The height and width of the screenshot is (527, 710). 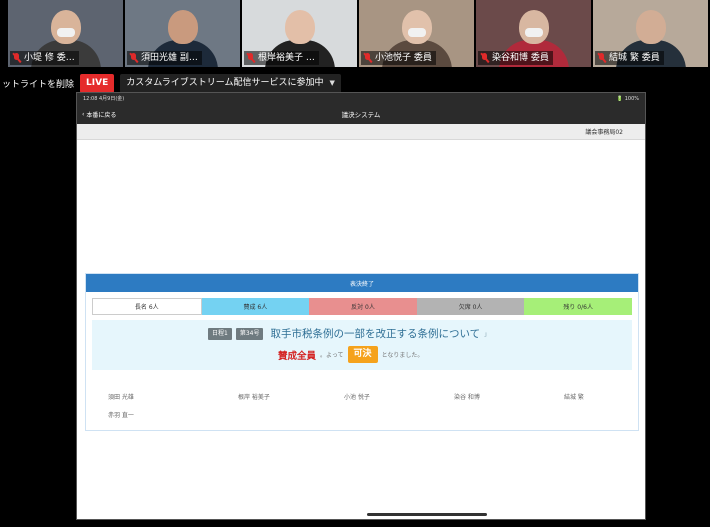 I want to click on panel-title: 表決終了, so click(x=362, y=283).